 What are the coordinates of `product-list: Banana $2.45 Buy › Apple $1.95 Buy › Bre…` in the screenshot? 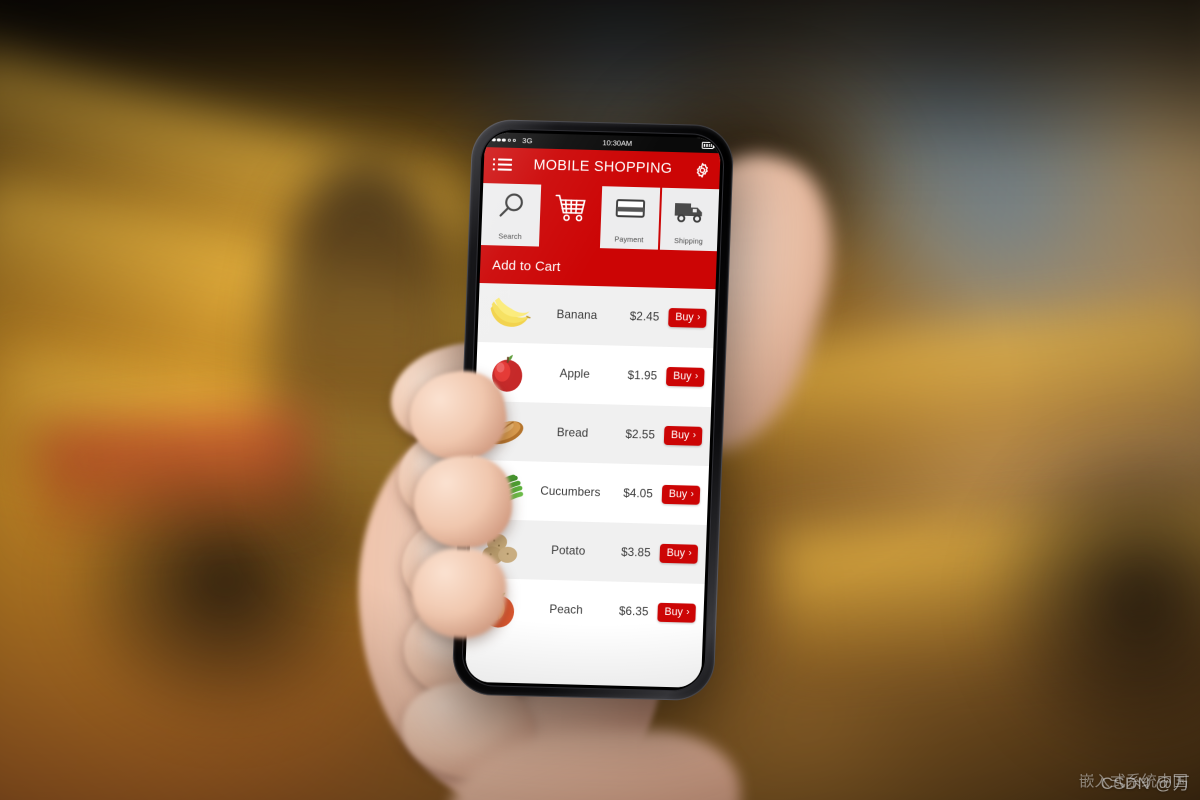 It's located at (590, 485).